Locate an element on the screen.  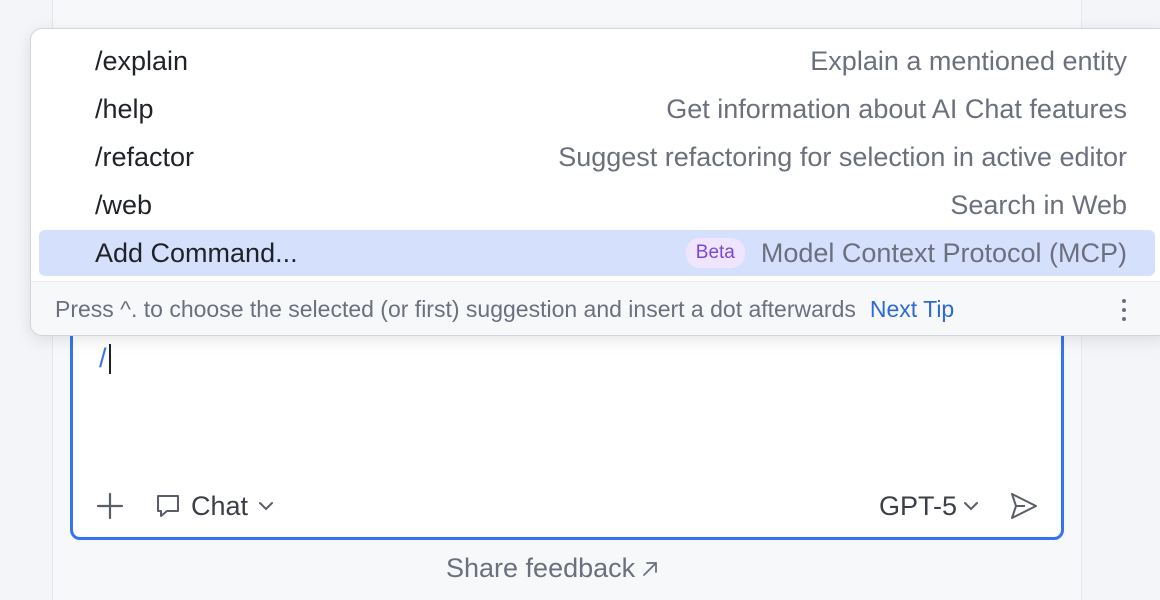
command-name: /web is located at coordinates (124, 204).